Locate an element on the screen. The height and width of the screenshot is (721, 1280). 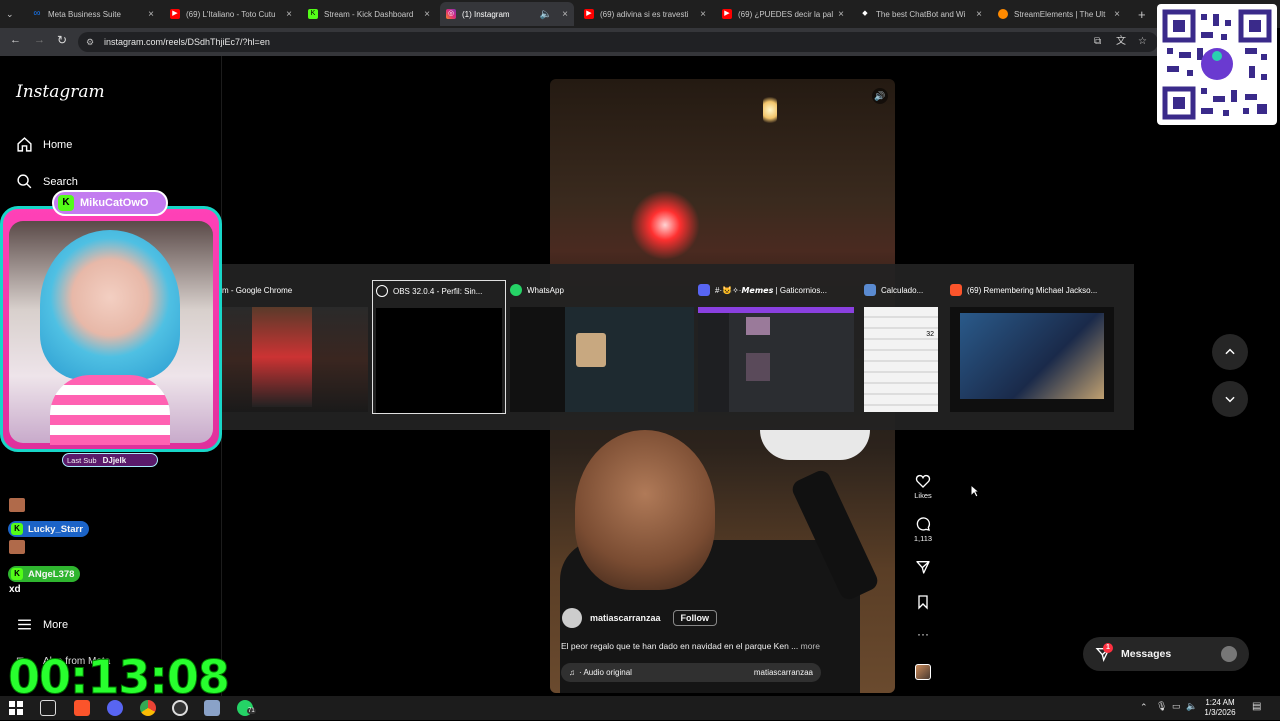
streamer-face is located at coordinates (110, 305).